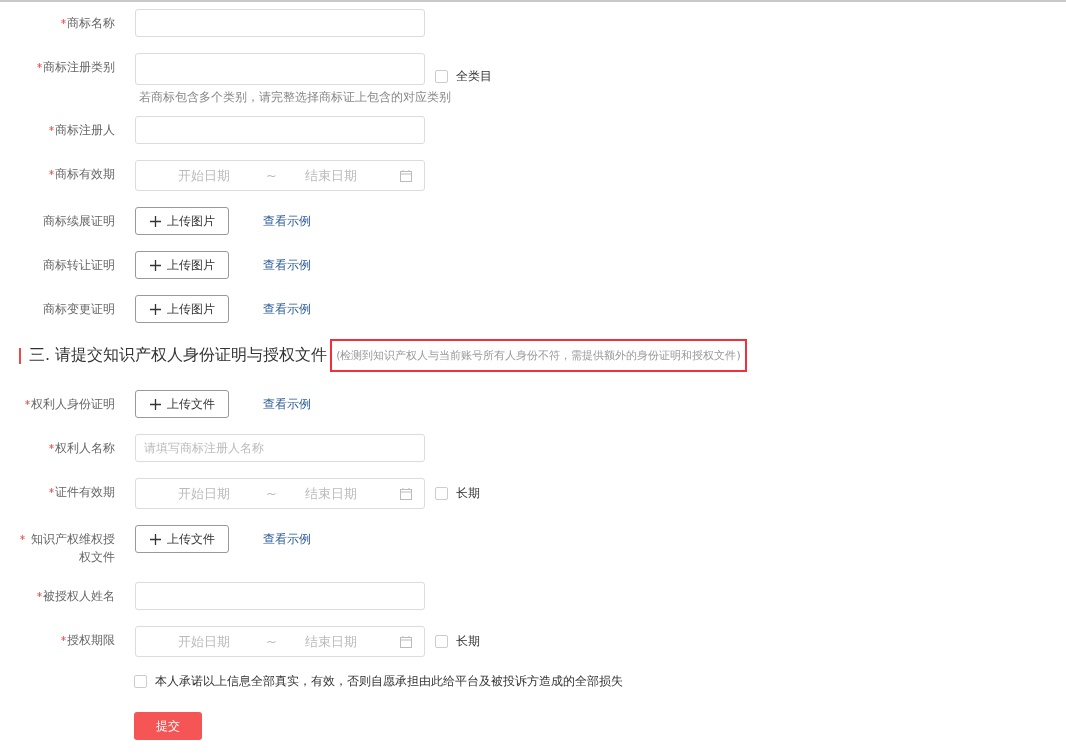 This screenshot has width=1066, height=756. I want to click on field-label: 商标名称, so click(91, 23).